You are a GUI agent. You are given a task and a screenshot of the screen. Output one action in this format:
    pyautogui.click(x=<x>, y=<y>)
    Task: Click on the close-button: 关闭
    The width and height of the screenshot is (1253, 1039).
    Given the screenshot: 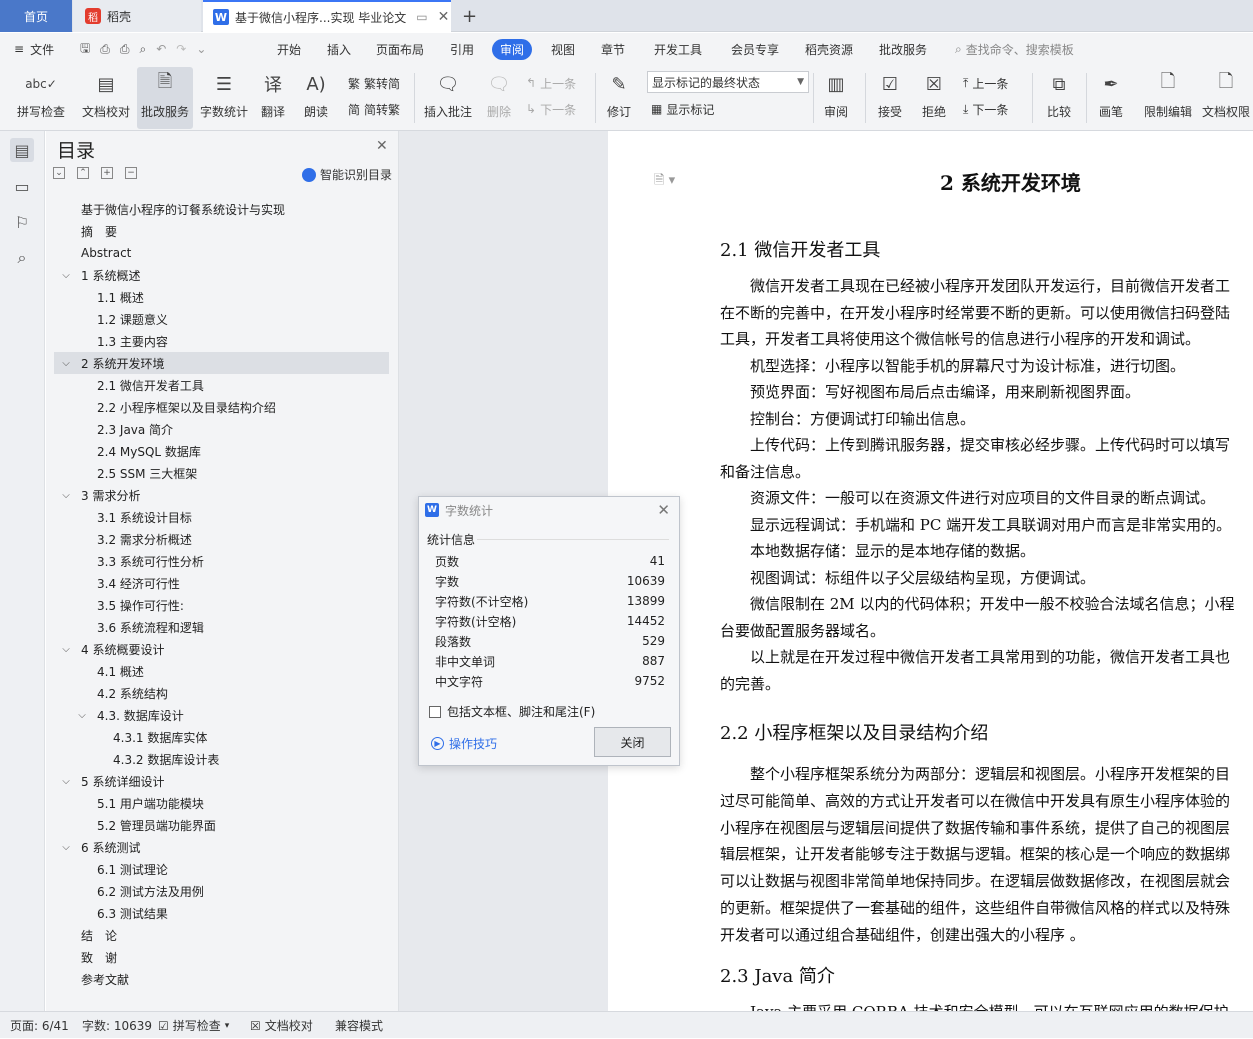 What is the action you would take?
    pyautogui.click(x=632, y=742)
    